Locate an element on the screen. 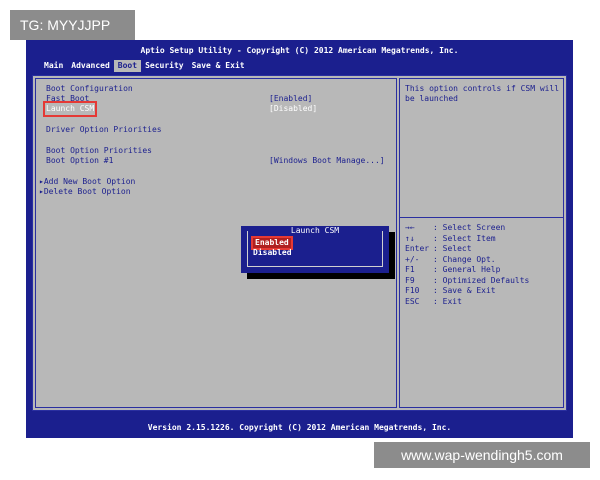  tab-boot: Boot is located at coordinates (127, 66).